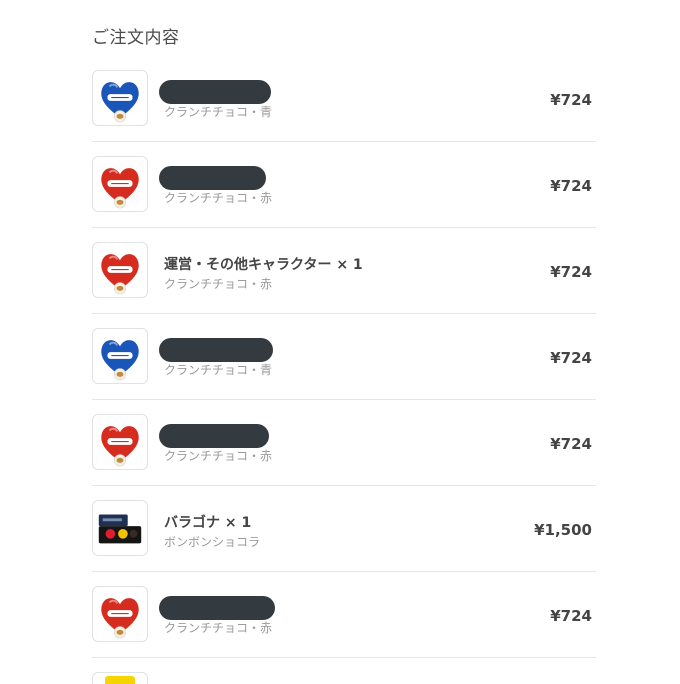 This screenshot has width=680, height=684. I want to click on order-item: 運営・その他キャラクター × 1 クランチチョコ・赤 ¥724, so click(344, 271).